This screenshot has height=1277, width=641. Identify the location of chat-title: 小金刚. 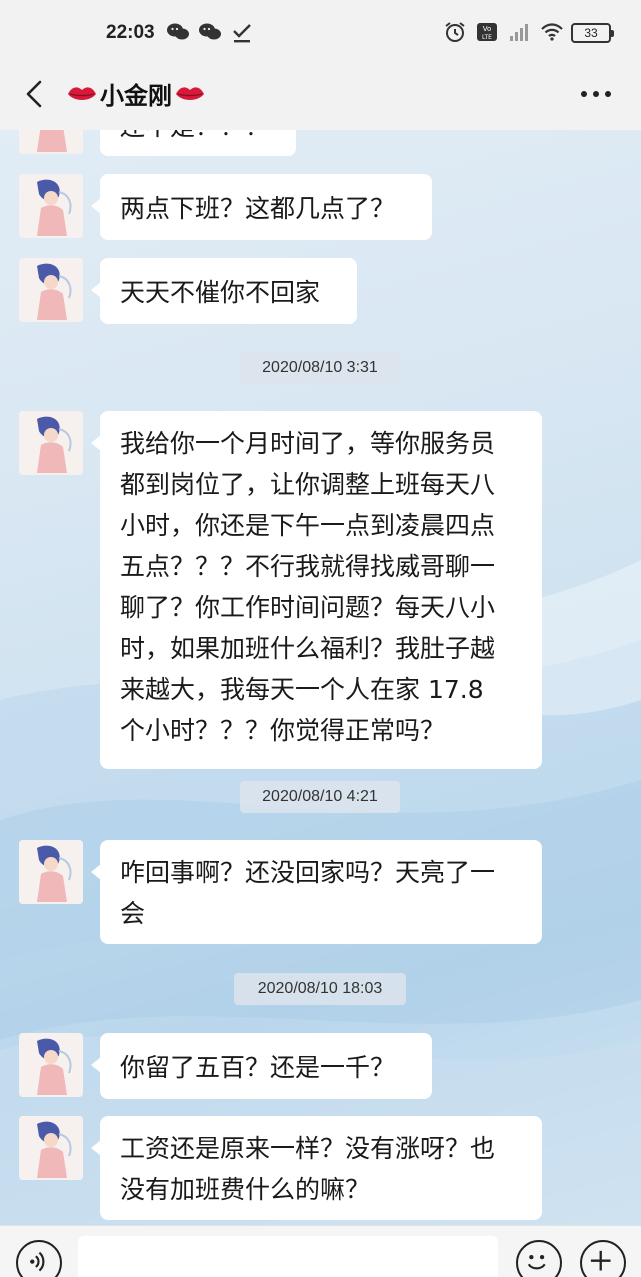
(136, 93).